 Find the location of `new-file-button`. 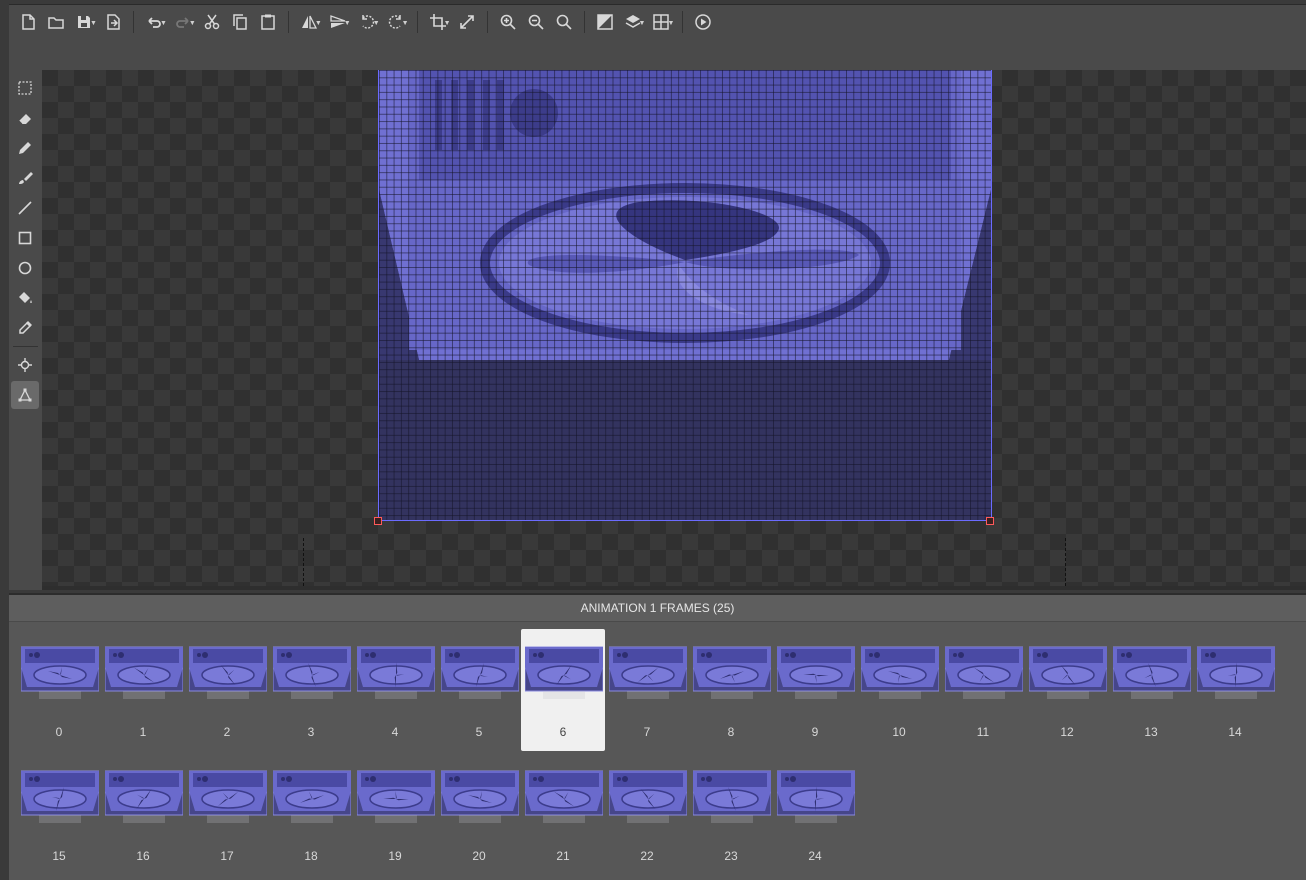

new-file-button is located at coordinates (28, 22).